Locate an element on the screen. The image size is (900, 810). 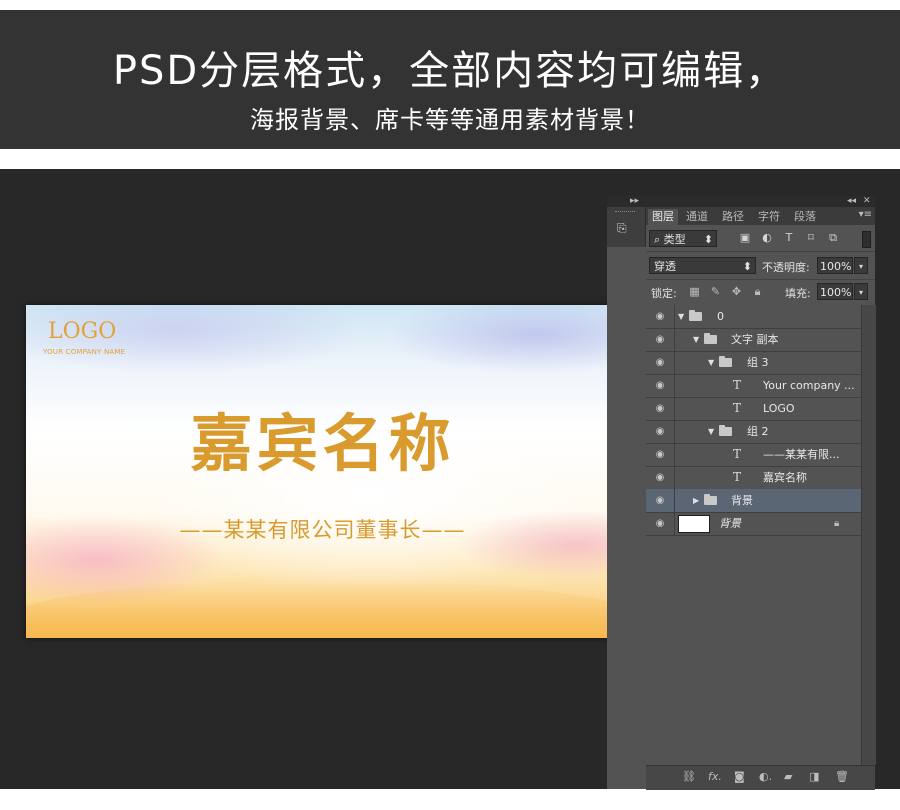
layer-row-selected: ◉ ▶ 背景 is located at coordinates (753, 501).